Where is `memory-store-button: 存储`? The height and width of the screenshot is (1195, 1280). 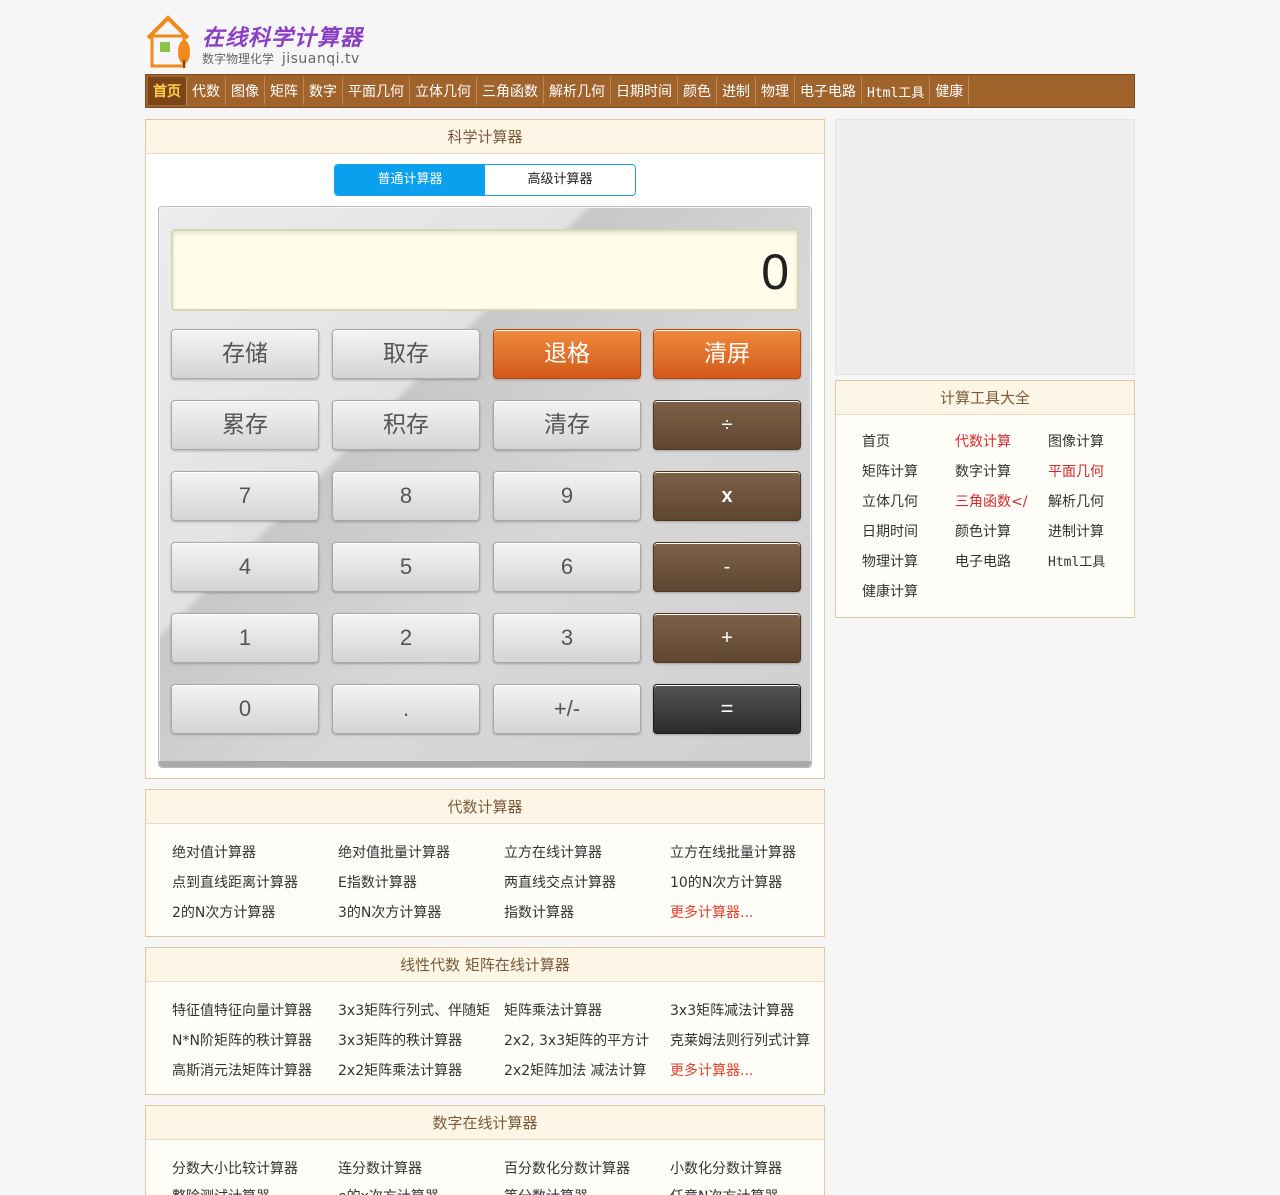 memory-store-button: 存储 is located at coordinates (245, 354).